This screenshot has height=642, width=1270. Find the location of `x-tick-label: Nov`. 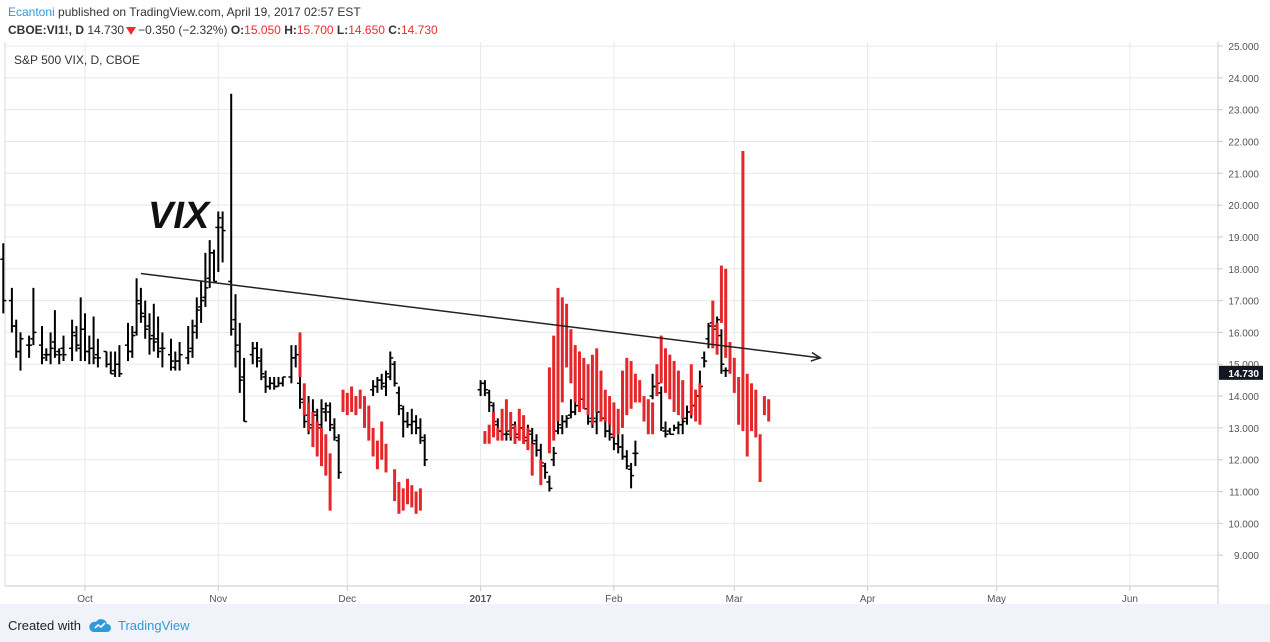

x-tick-label: Nov is located at coordinates (218, 599).